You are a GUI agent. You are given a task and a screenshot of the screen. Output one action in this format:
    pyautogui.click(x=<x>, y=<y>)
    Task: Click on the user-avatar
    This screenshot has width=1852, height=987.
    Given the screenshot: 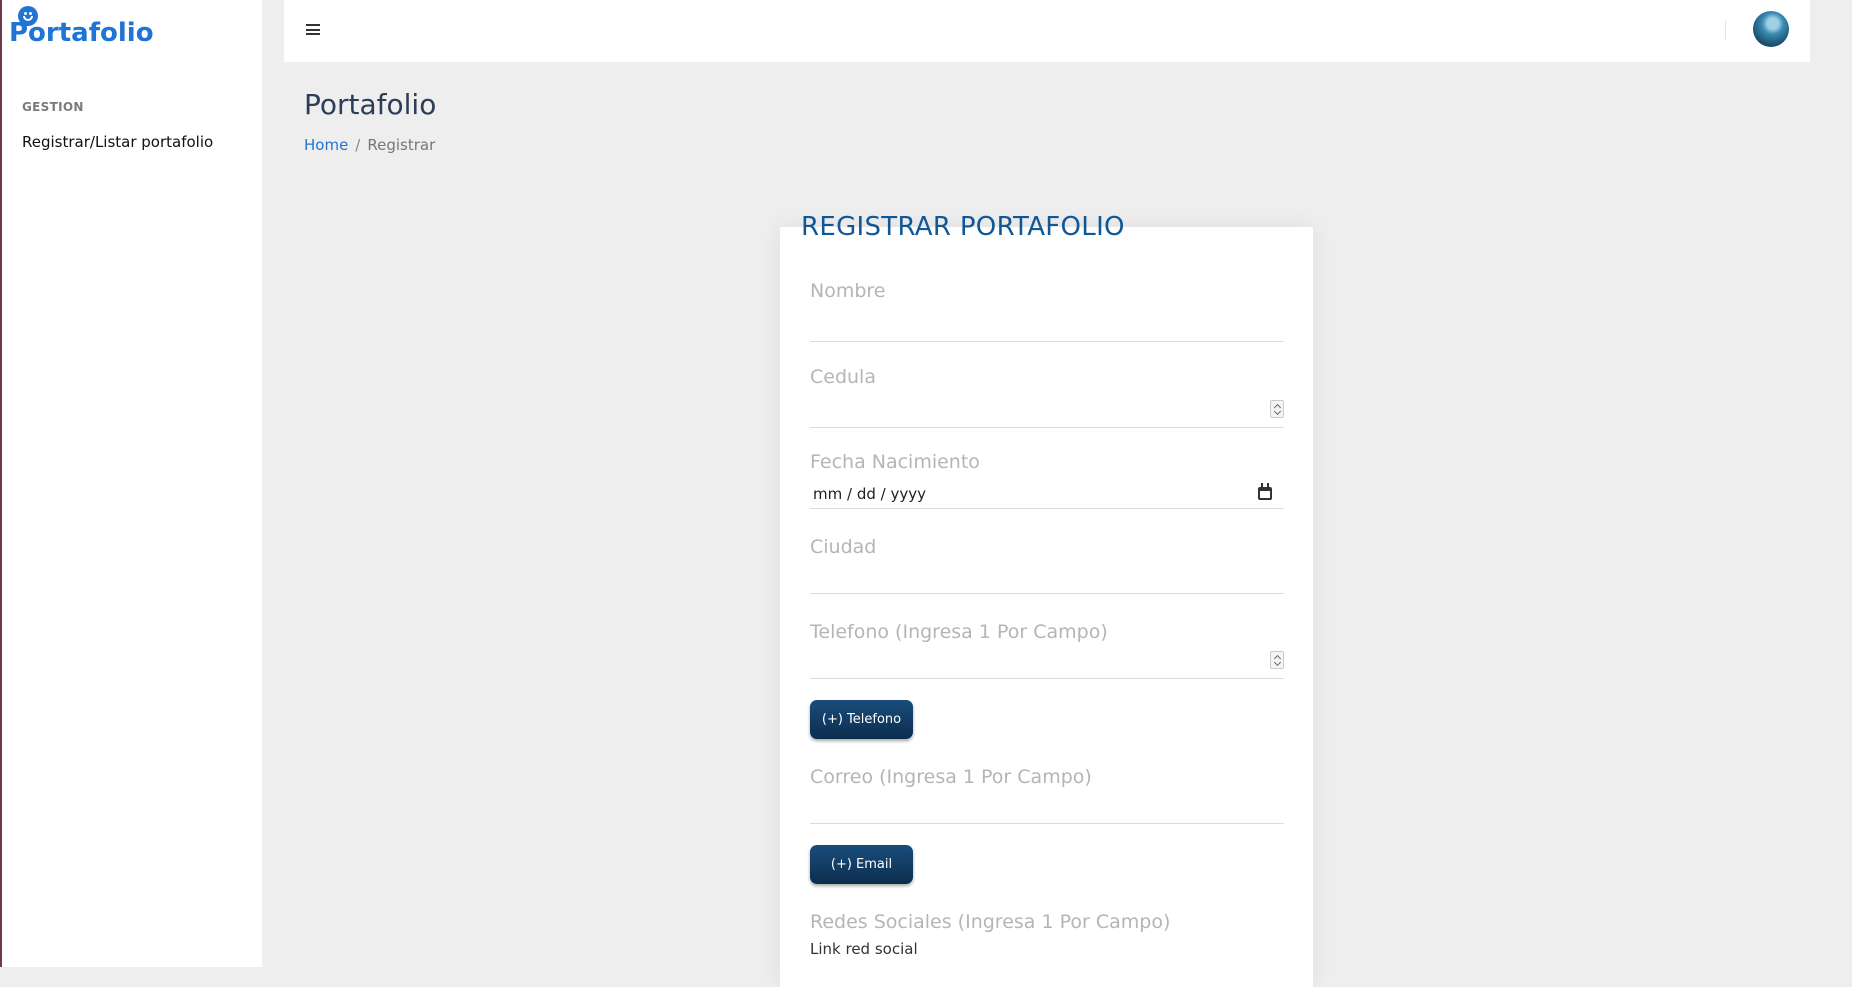 What is the action you would take?
    pyautogui.click(x=1771, y=29)
    